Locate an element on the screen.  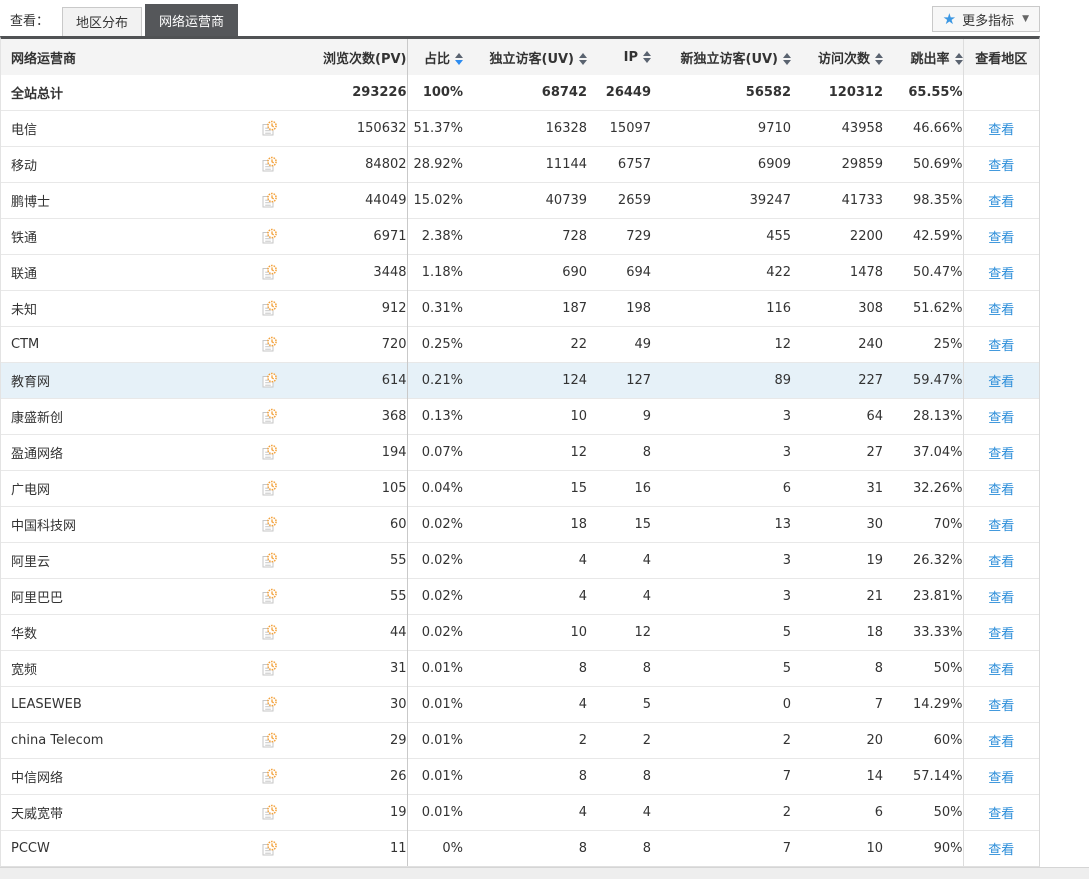
table-row: 教育网 614 0.21% 124 127 89 227 59.47% 查看 is located at coordinates (520, 379).